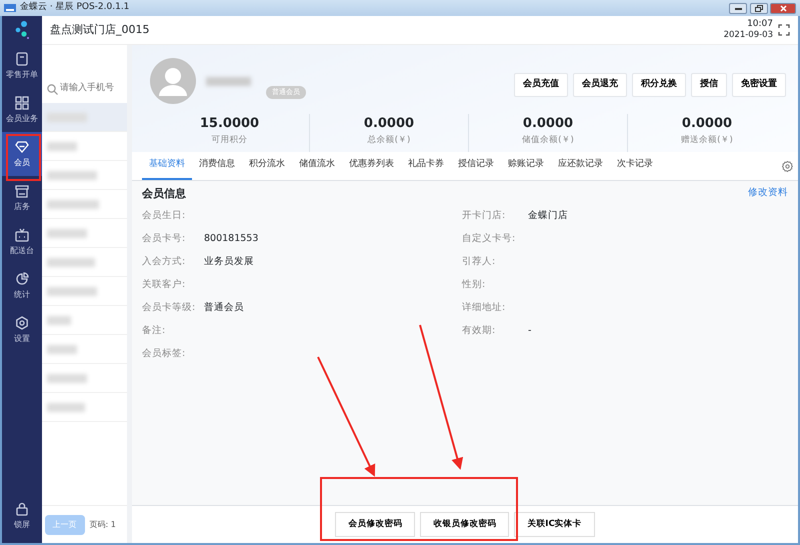 The height and width of the screenshot is (545, 800). Describe the element at coordinates (229, 262) in the screenshot. I see `field-value: 业务员发展` at that location.